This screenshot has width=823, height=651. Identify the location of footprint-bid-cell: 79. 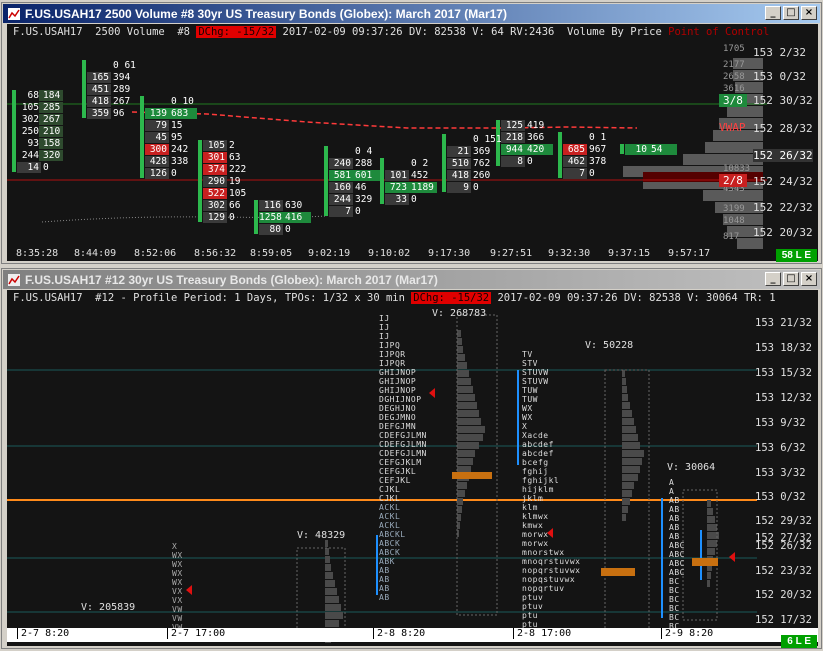
(161, 125).